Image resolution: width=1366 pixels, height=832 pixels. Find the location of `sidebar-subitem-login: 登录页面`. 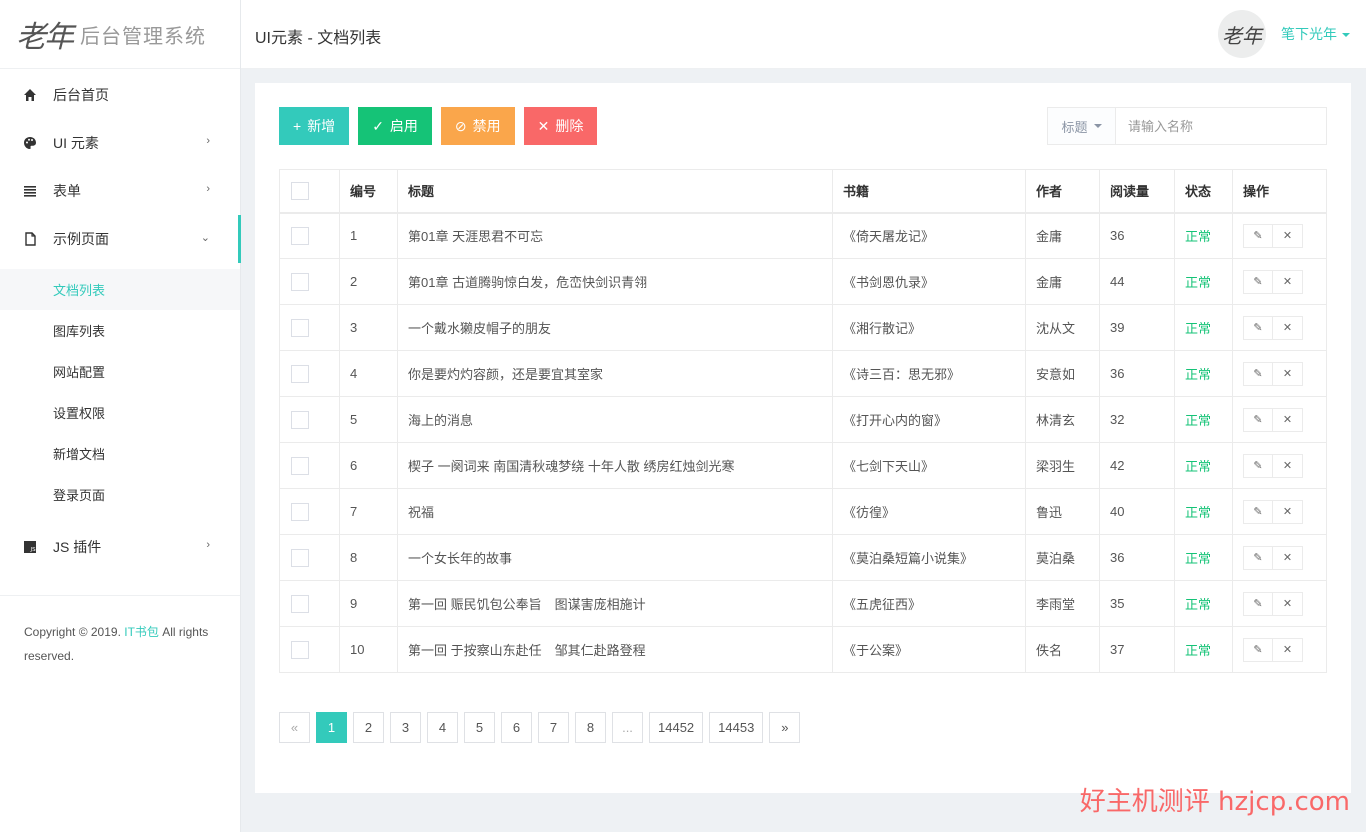

sidebar-subitem-login: 登录页面 is located at coordinates (120, 494).